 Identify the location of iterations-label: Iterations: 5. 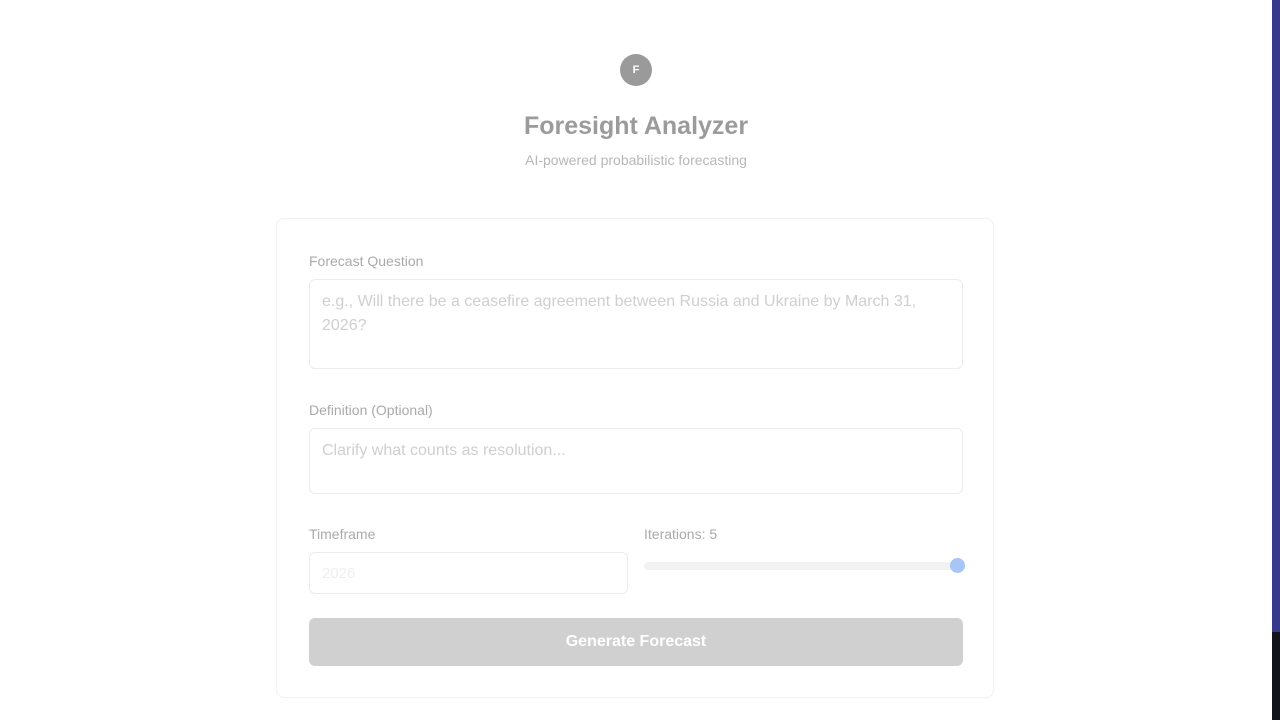
(681, 534).